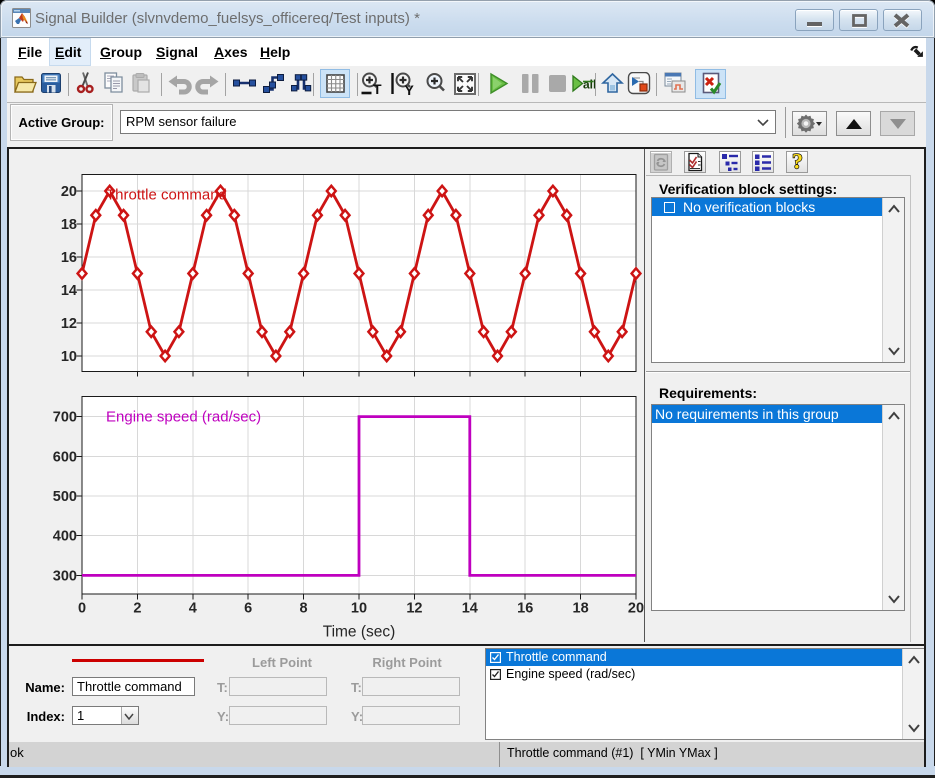  I want to click on svg-text: 700, so click(65, 418).